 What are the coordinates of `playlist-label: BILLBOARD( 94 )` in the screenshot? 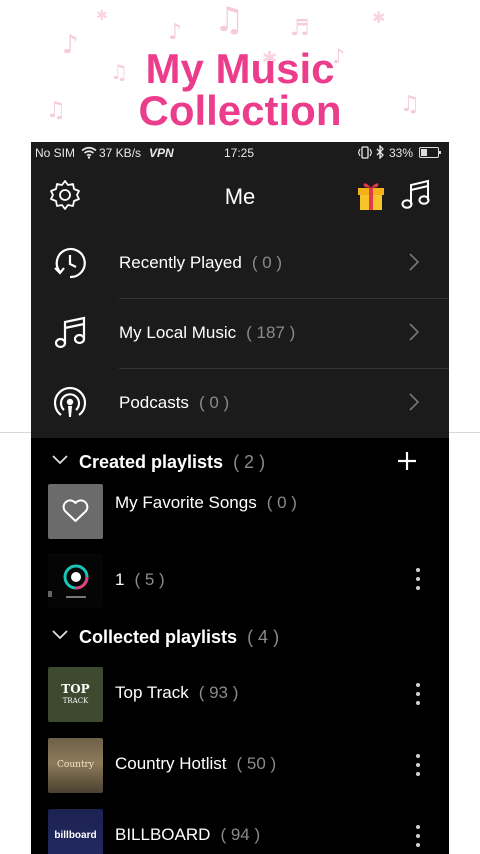 It's located at (188, 834).